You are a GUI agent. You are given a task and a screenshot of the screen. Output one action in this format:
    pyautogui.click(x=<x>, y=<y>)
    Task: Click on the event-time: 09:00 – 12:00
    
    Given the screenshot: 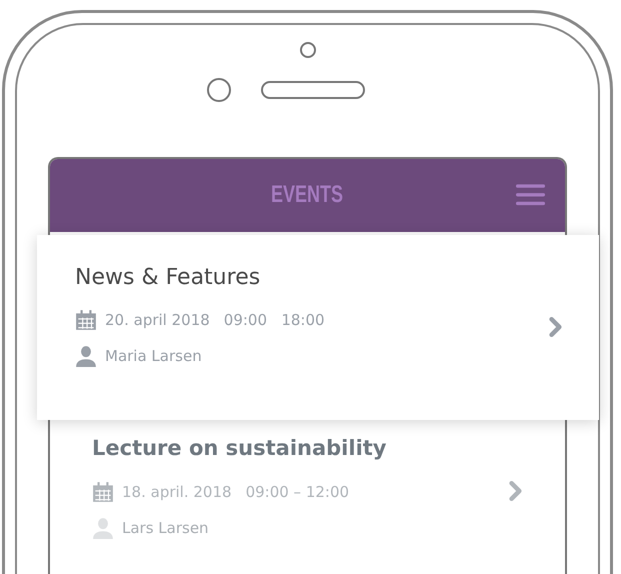 What is the action you would take?
    pyautogui.click(x=298, y=492)
    